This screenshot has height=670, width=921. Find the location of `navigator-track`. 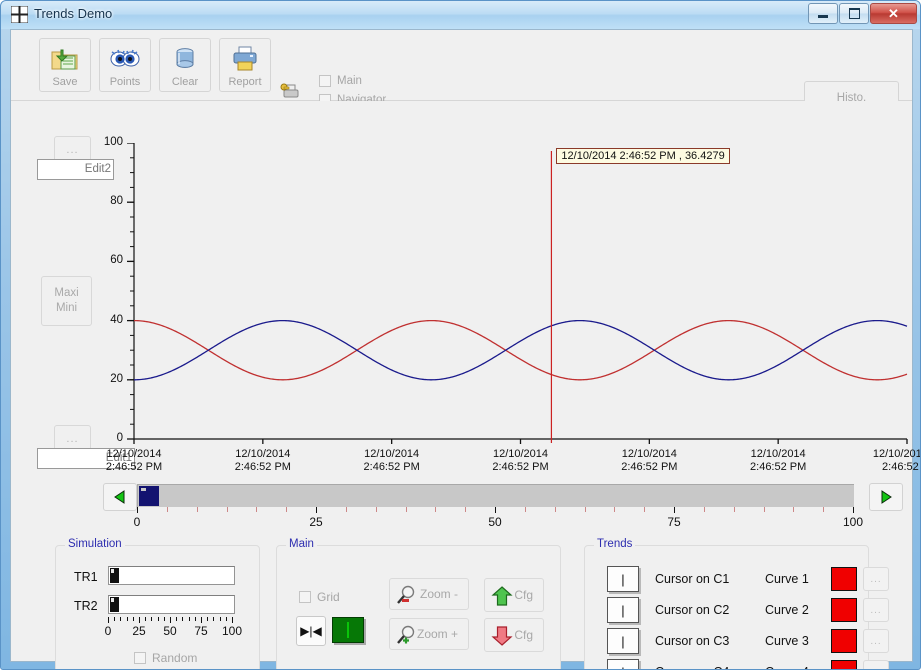

navigator-track is located at coordinates (495, 495).